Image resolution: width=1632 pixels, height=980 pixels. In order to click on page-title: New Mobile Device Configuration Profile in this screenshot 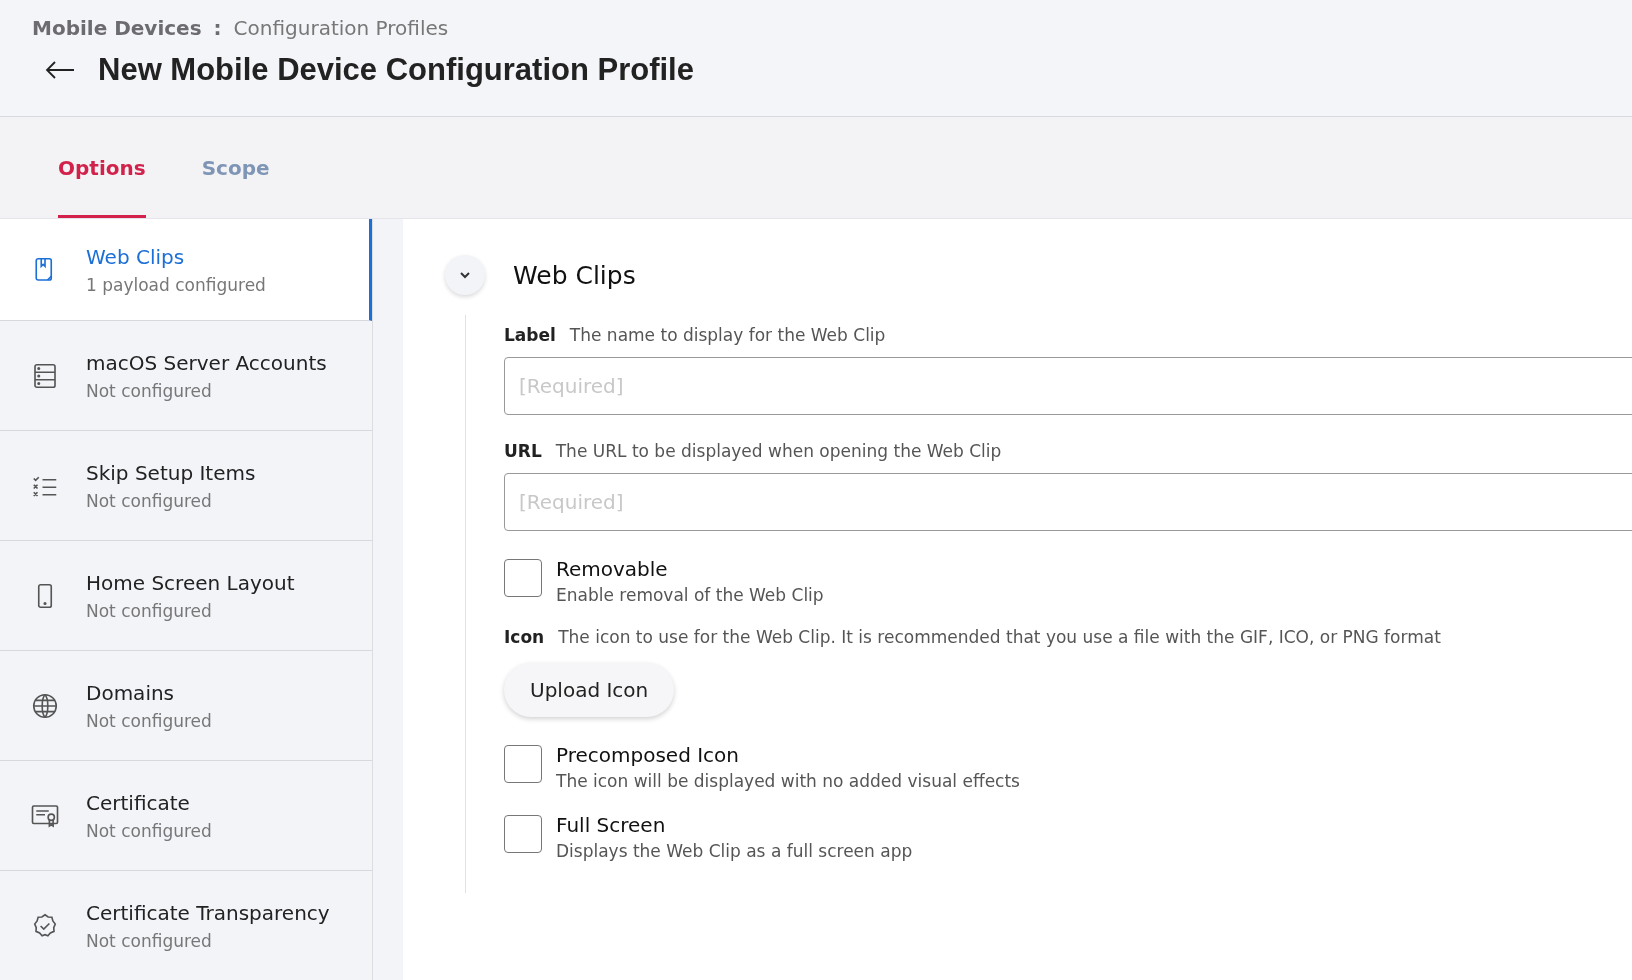, I will do `click(396, 70)`.